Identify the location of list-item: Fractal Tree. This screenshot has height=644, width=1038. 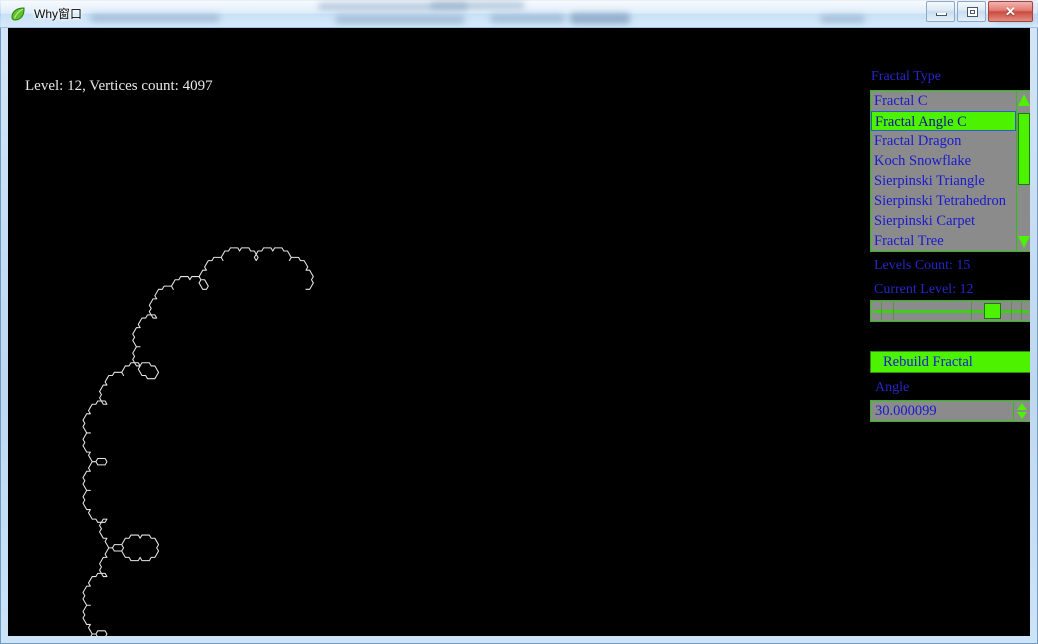
(943, 241).